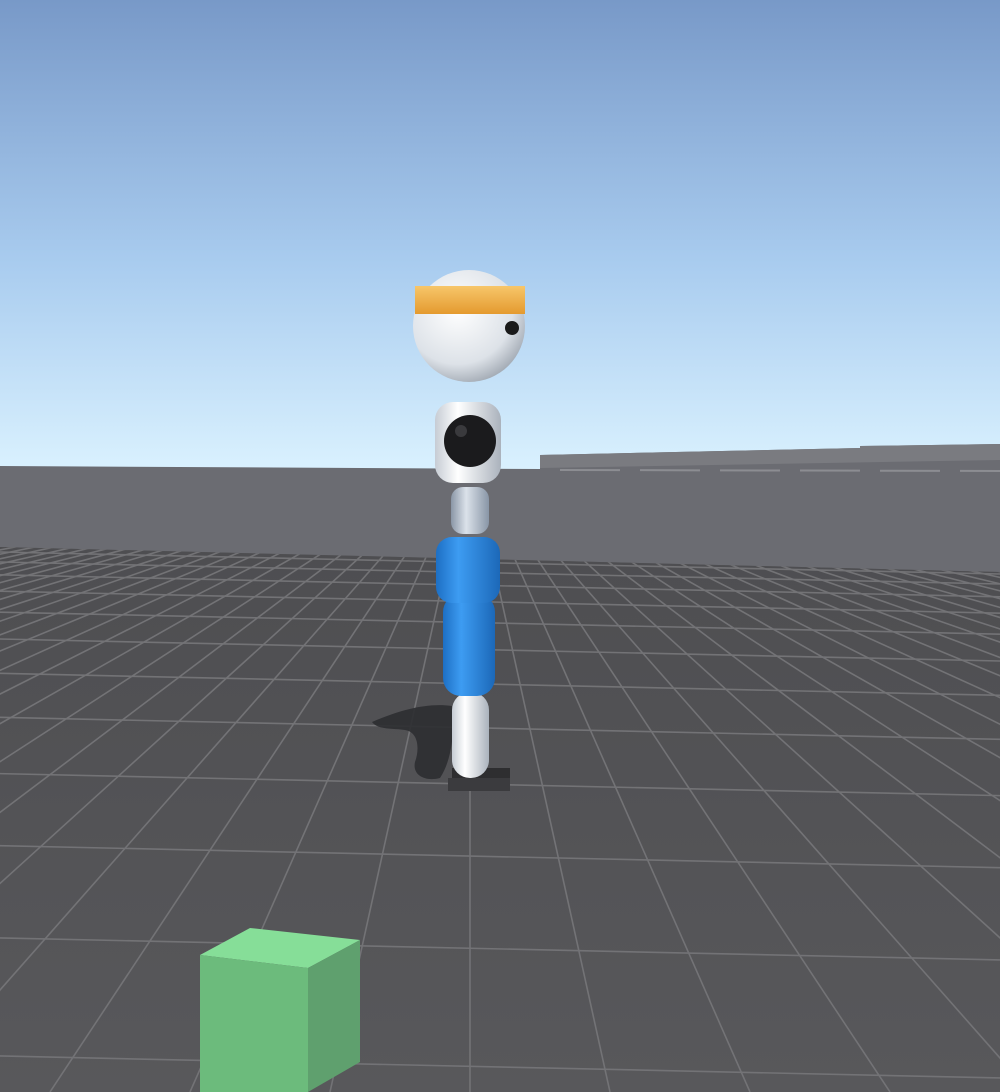 The width and height of the screenshot is (1000, 1092). What do you see at coordinates (470, 735) in the screenshot?
I see `robot-leg` at bounding box center [470, 735].